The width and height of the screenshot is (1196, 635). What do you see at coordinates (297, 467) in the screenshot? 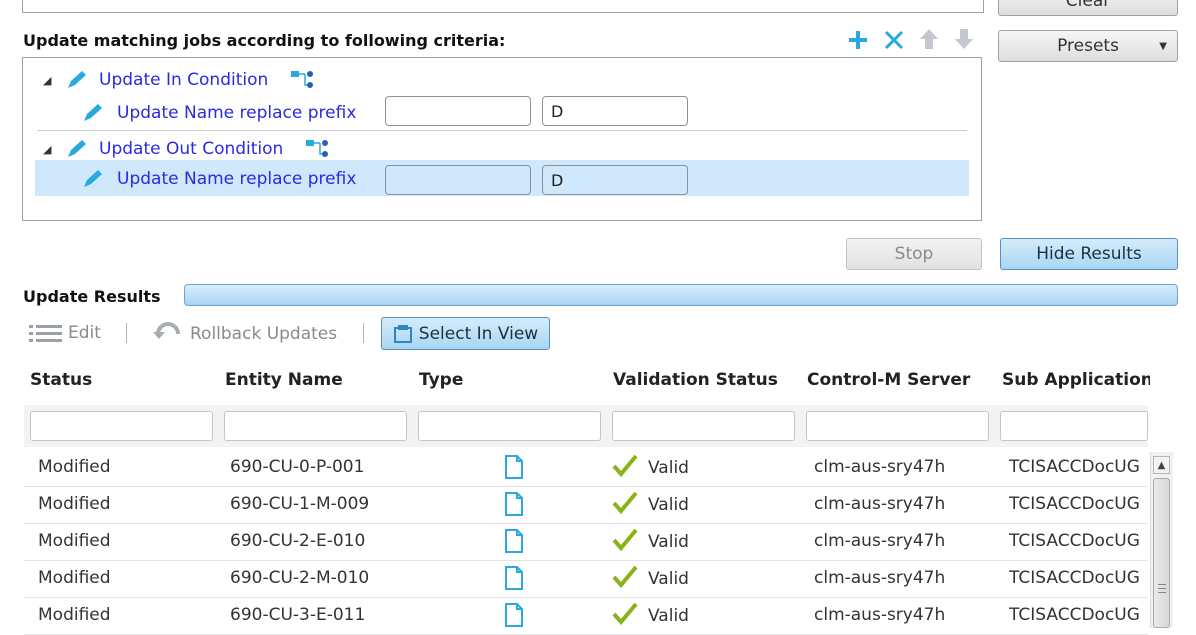
I see `cell-entity-name: 690-CU-0-P-001` at bounding box center [297, 467].